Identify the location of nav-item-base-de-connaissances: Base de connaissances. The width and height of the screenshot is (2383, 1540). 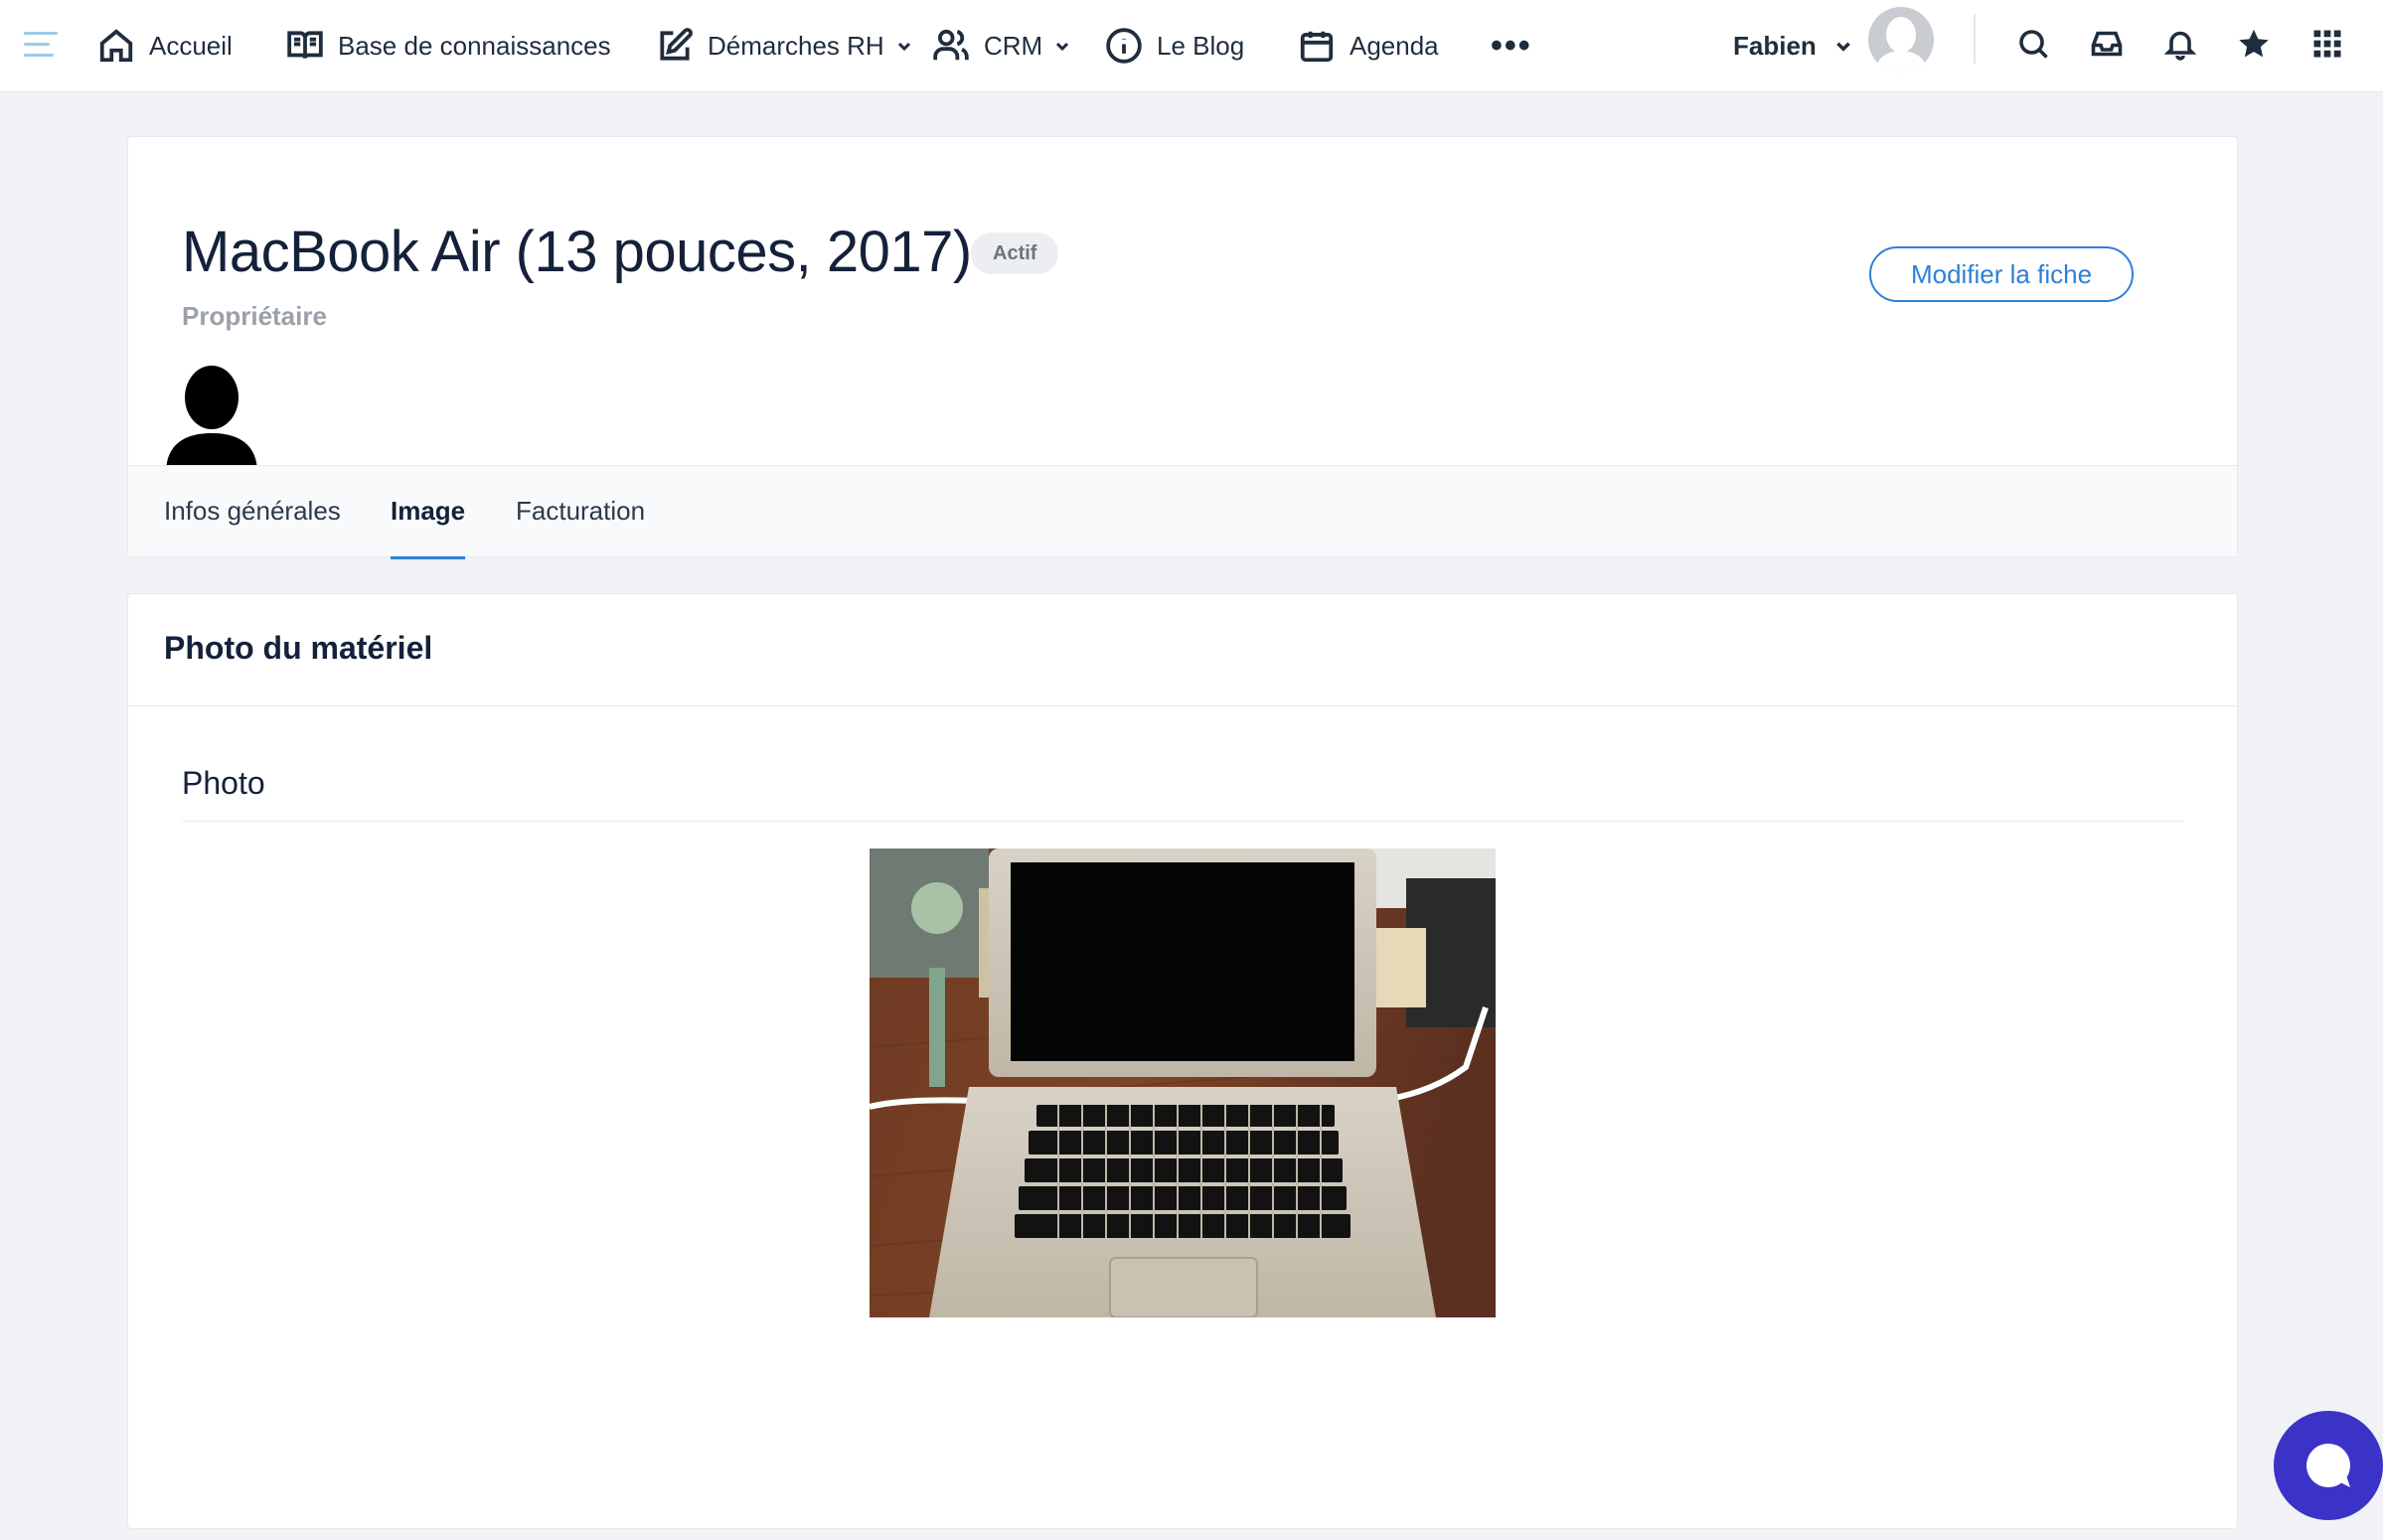
(448, 46).